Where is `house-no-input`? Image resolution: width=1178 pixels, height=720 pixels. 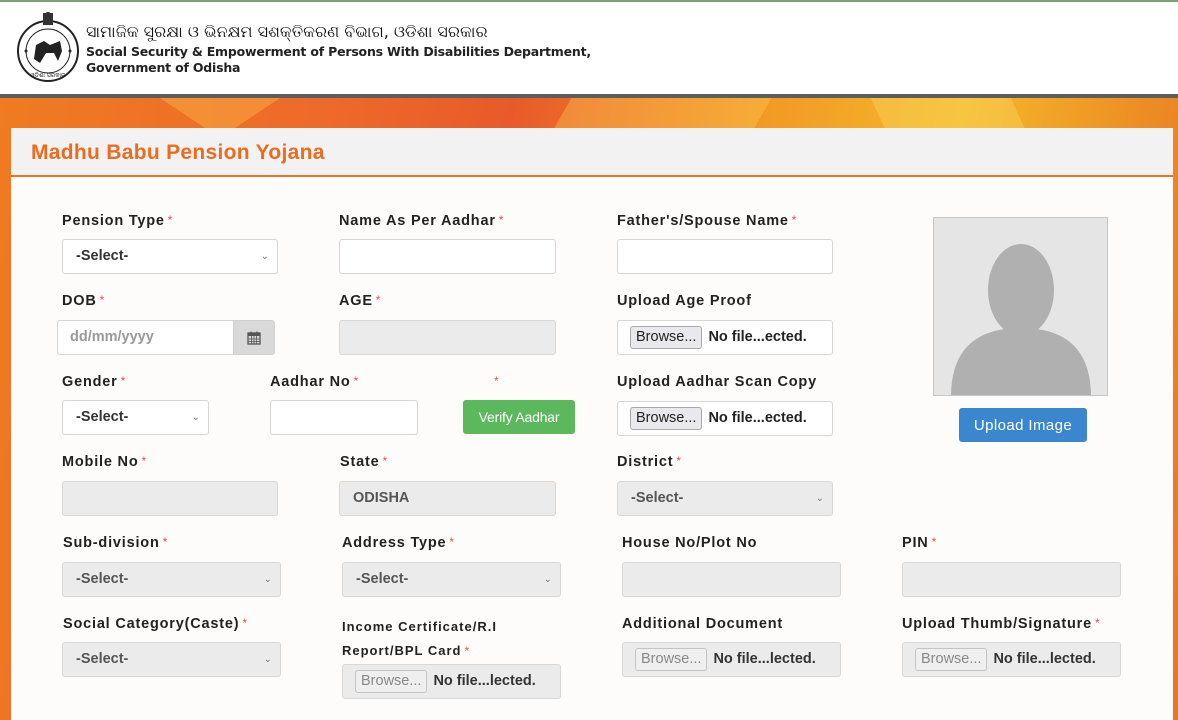
house-no-input is located at coordinates (731, 579).